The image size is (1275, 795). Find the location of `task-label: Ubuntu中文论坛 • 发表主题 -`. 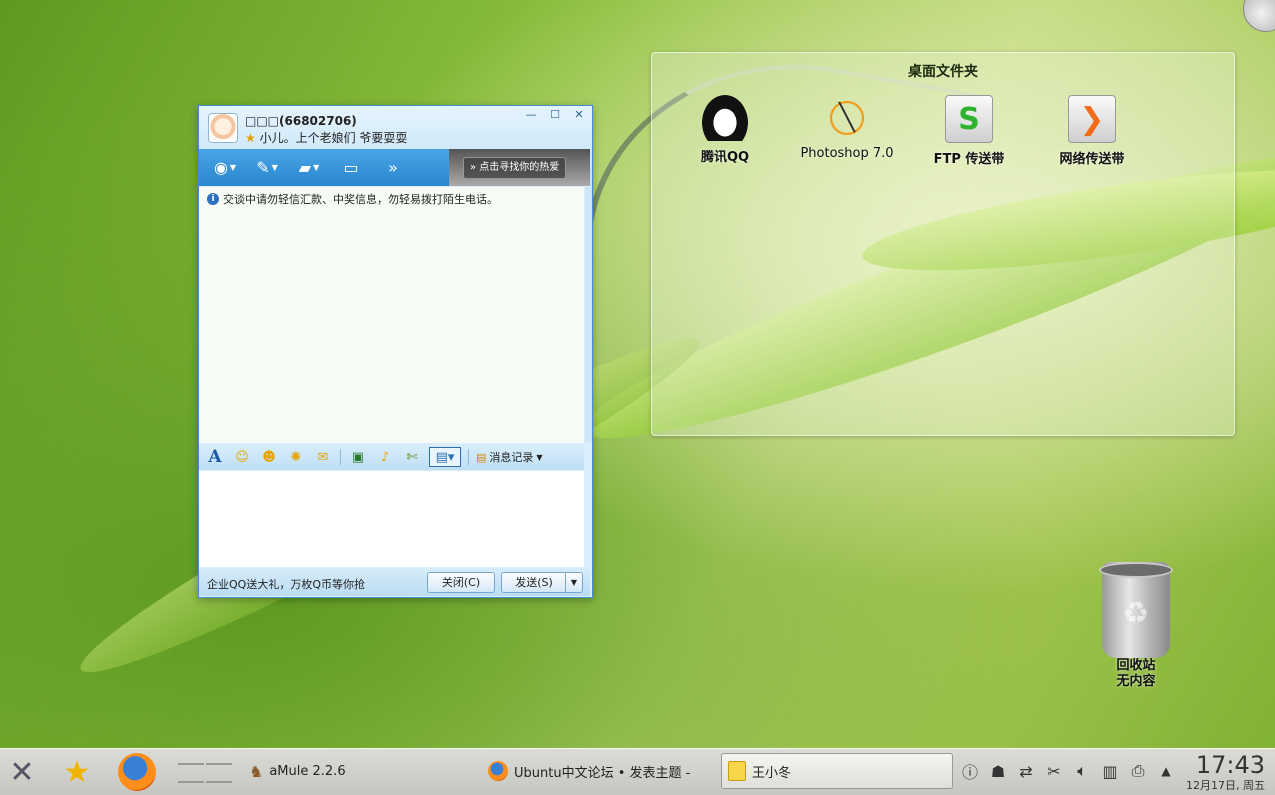

task-label: Ubuntu中文论坛 • 发表主题 - is located at coordinates (602, 773).